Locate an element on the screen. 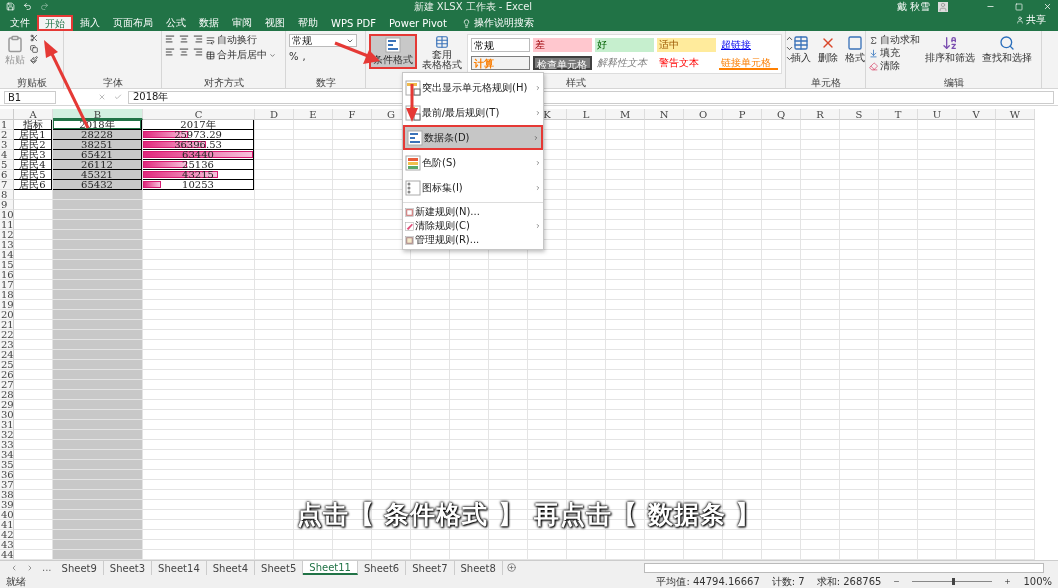 The image size is (1058, 588). sheet-tab: Sheet11 is located at coordinates (330, 568).